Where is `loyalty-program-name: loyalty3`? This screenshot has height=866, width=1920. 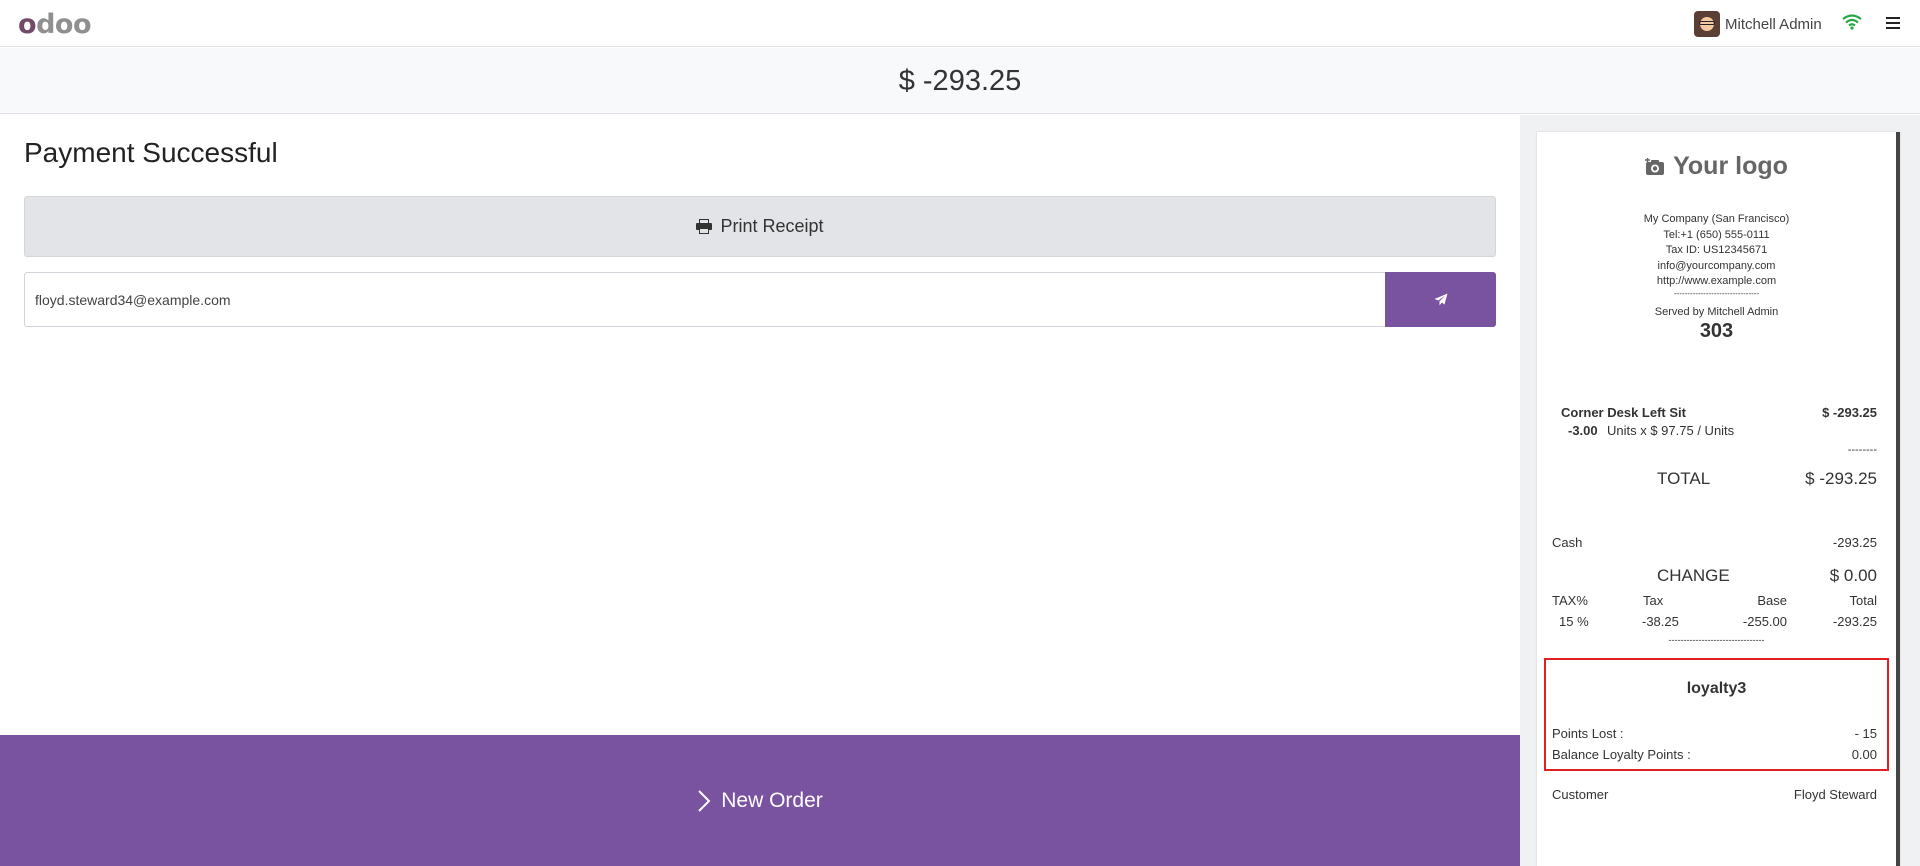
loyalty-program-name: loyalty3 is located at coordinates (1716, 688).